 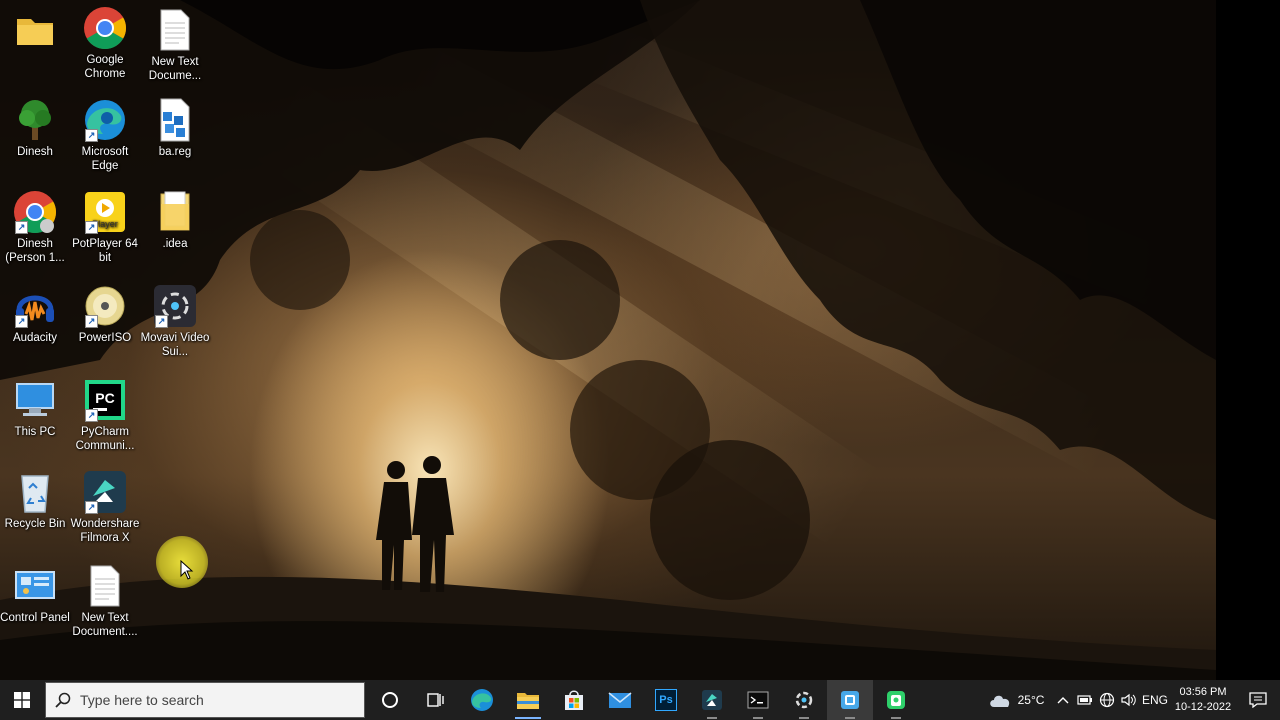 I want to click on battery-button, so click(x=1085, y=700).